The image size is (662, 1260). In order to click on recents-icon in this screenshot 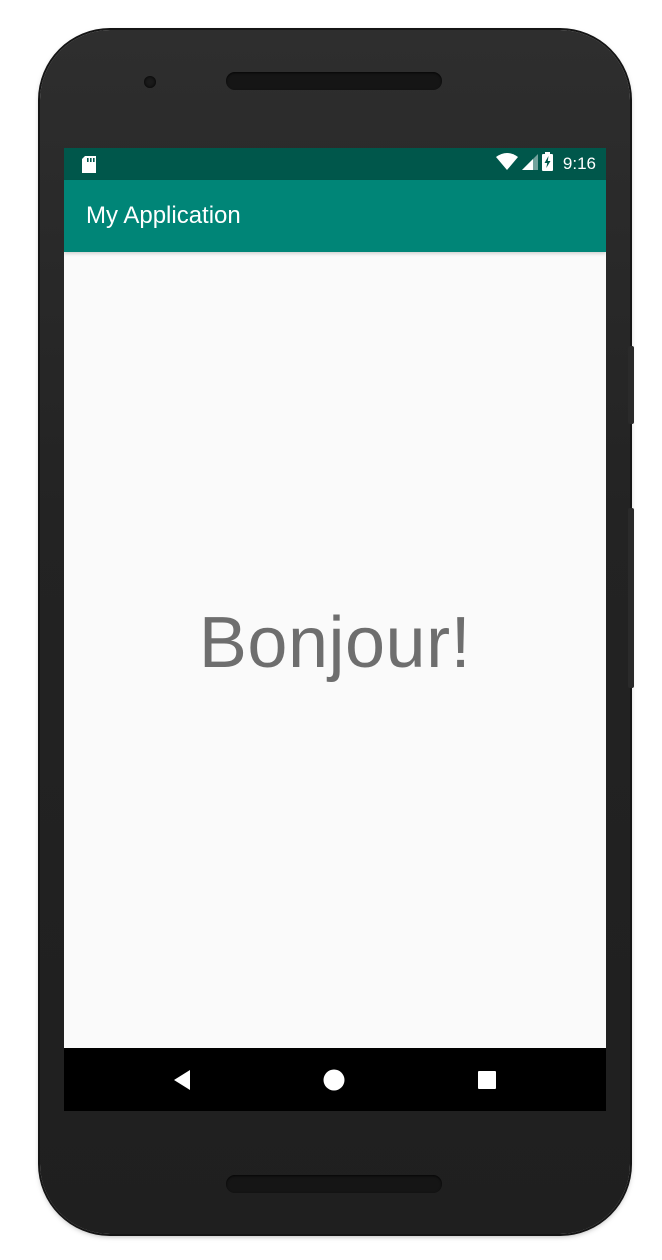, I will do `click(487, 1080)`.